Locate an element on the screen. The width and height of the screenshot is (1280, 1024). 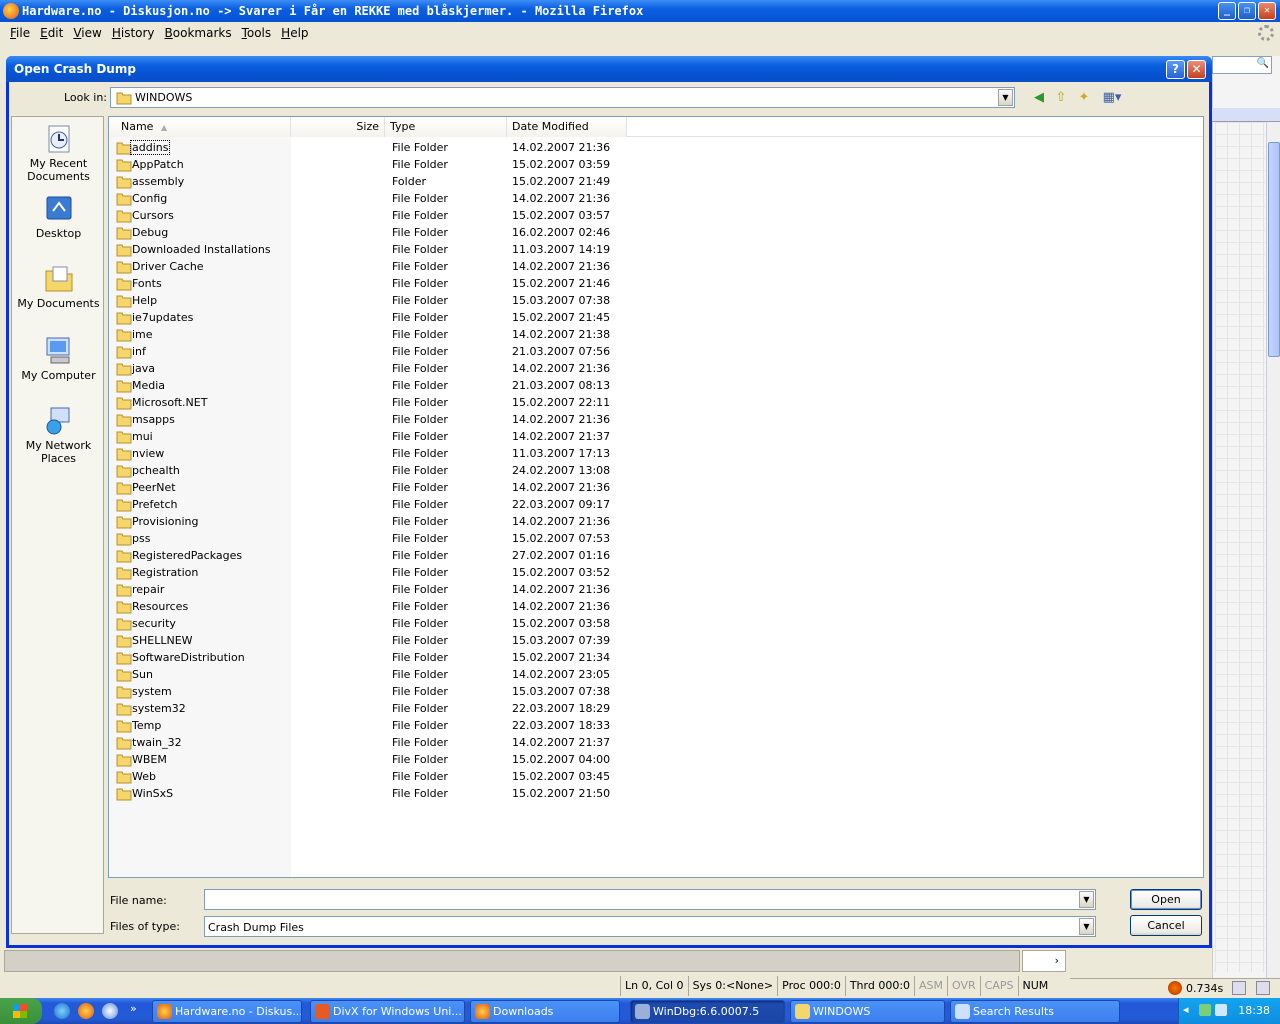
file-type-select: Crash Dump Files ▼ is located at coordinates (650, 926).